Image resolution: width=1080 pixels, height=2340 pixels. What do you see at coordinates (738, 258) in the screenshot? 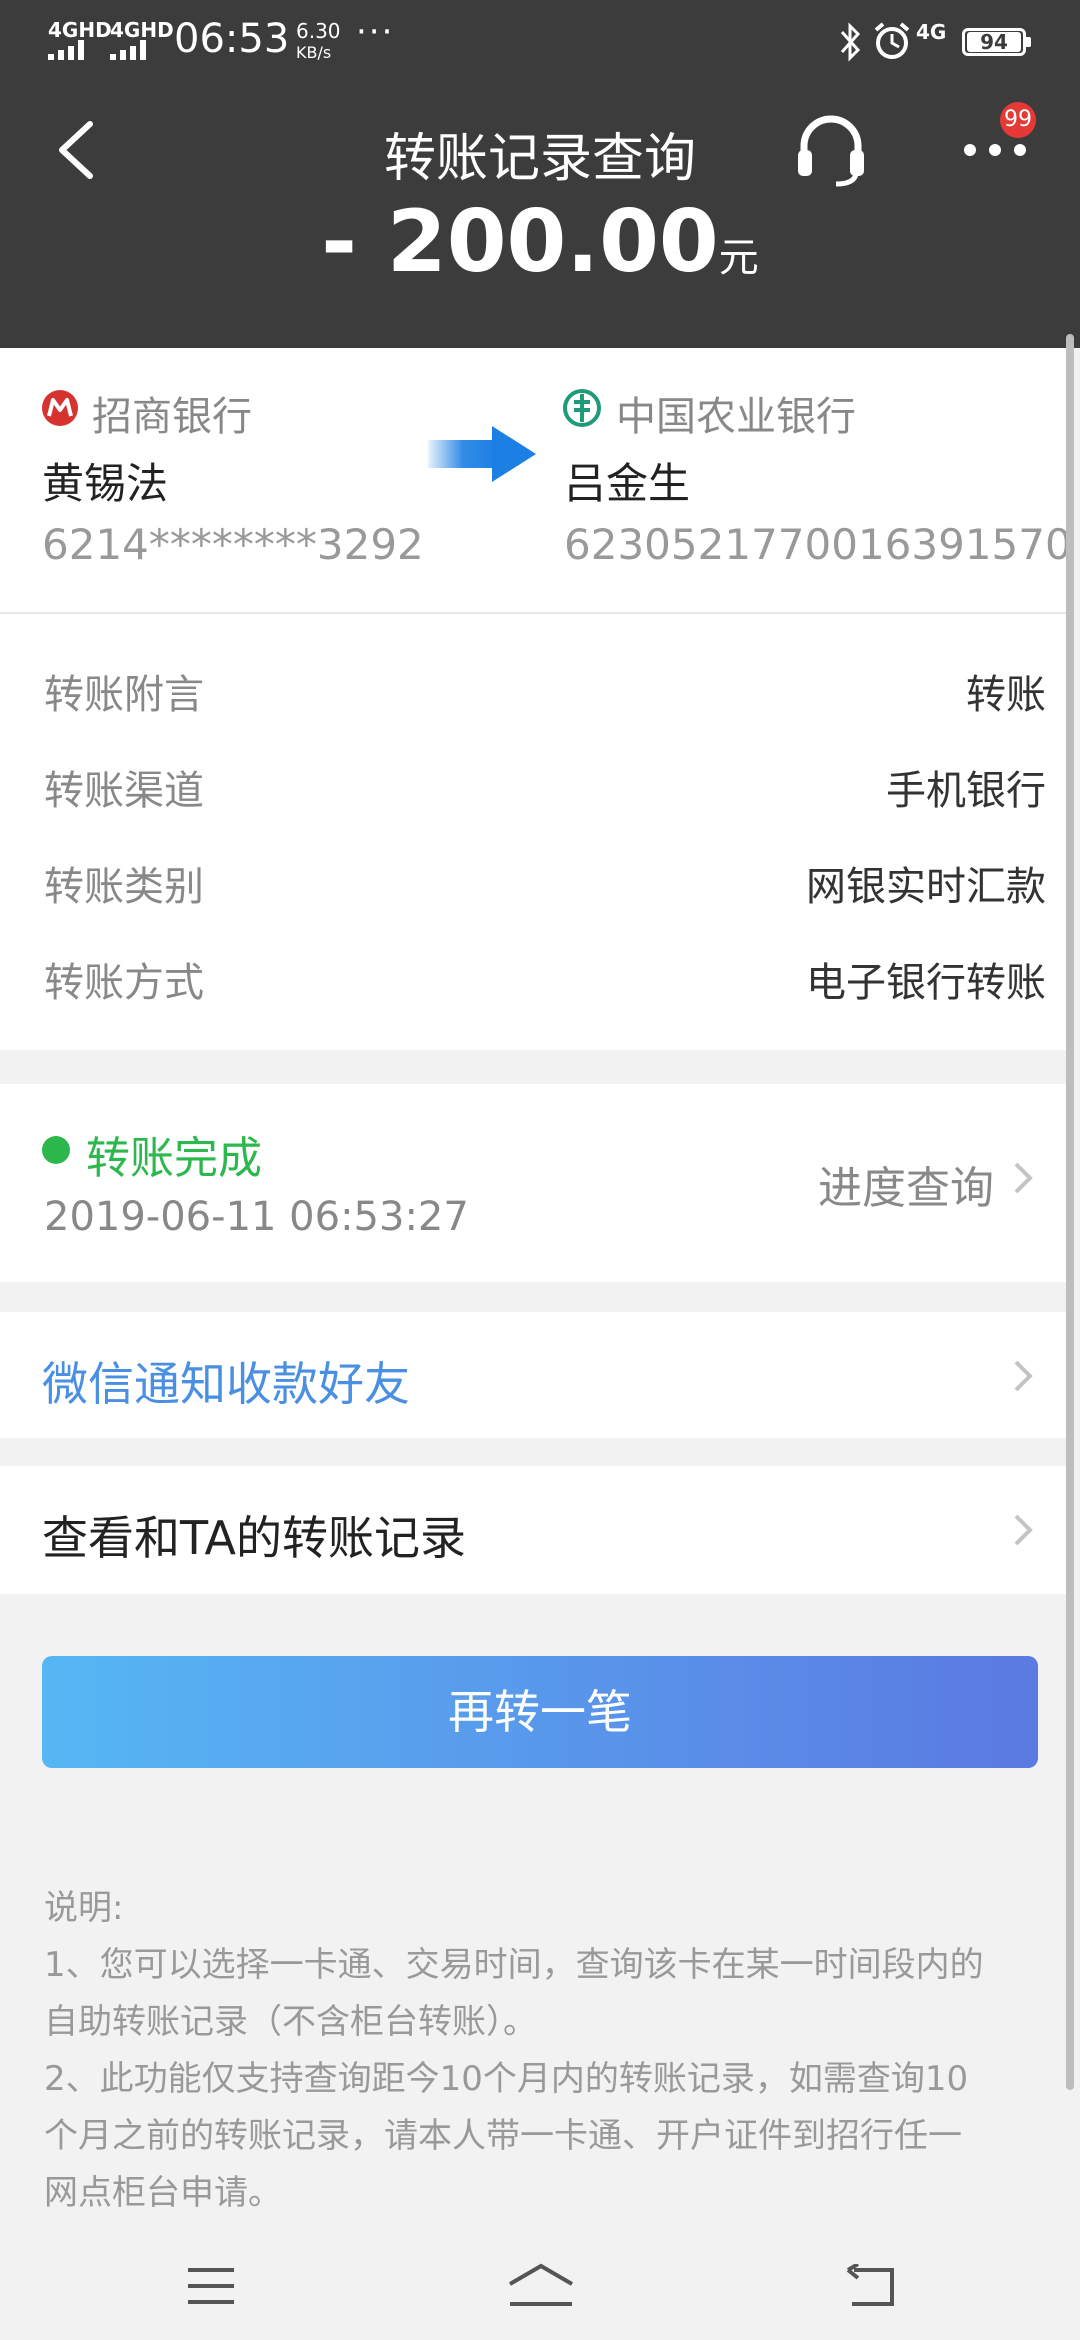
I see `amount-unit: 元` at bounding box center [738, 258].